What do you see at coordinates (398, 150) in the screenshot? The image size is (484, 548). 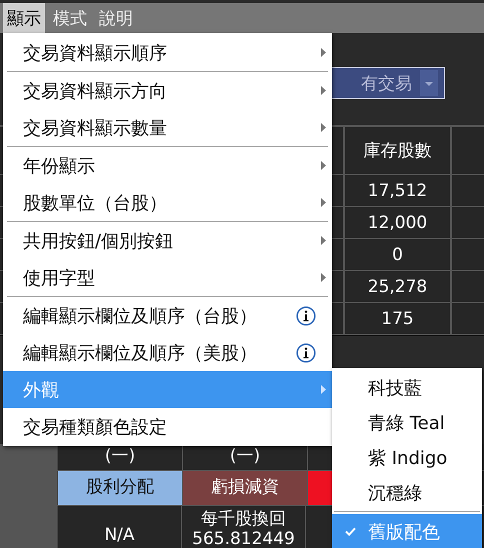 I see `column-header: 庫存股數` at bounding box center [398, 150].